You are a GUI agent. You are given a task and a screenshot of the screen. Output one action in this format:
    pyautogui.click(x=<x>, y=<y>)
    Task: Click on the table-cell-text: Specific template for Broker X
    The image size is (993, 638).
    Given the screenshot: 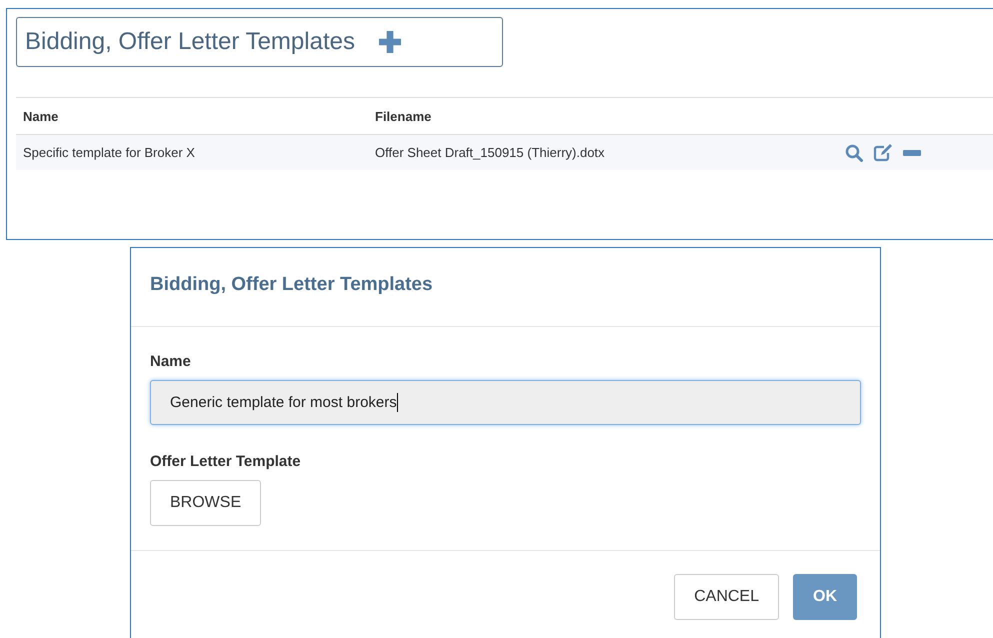 What is the action you would take?
    pyautogui.click(x=109, y=152)
    